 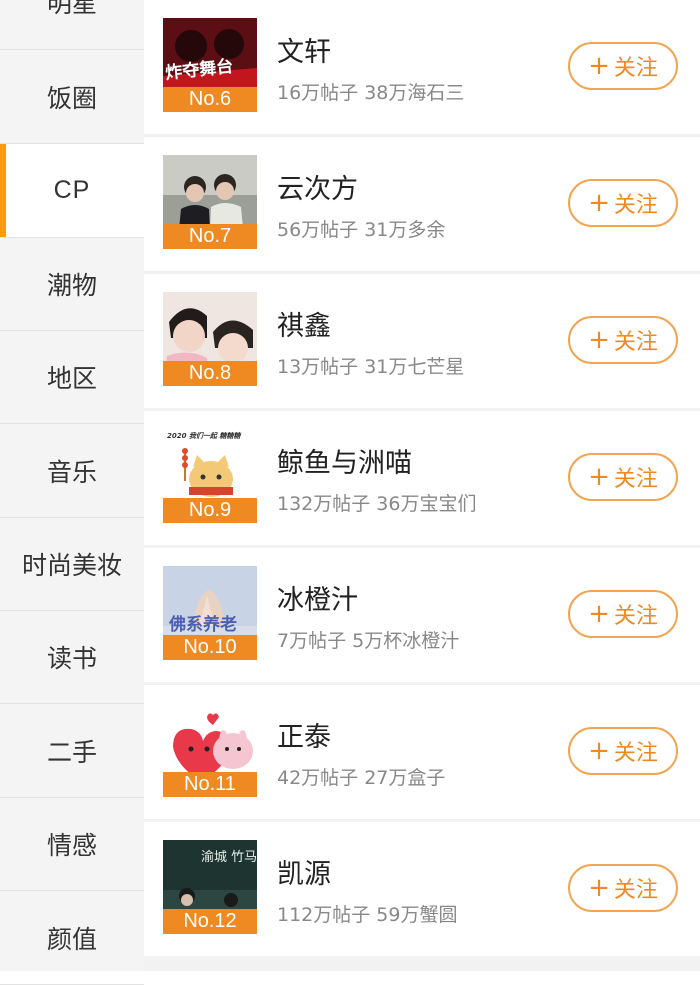 I want to click on thumb-caption: 渝城 竹马, so click(x=229, y=857).